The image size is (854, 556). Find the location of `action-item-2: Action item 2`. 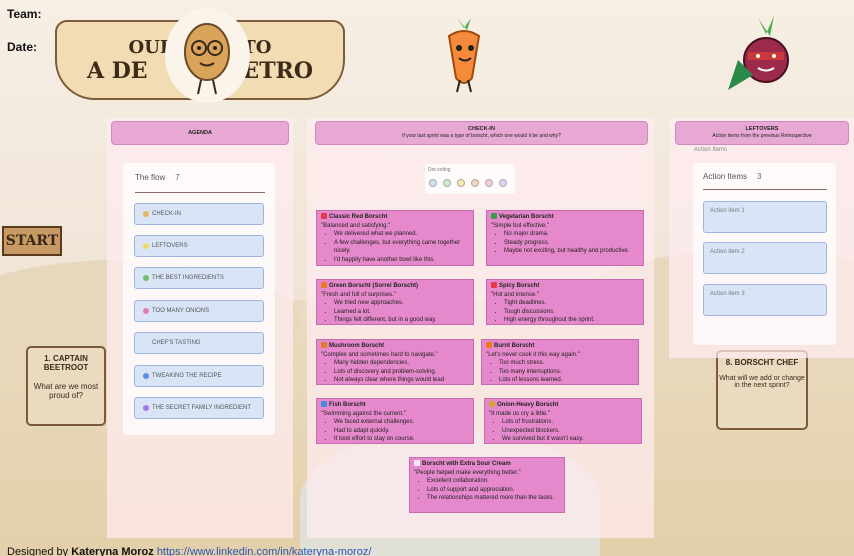

action-item-2: Action item 2 is located at coordinates (765, 258).